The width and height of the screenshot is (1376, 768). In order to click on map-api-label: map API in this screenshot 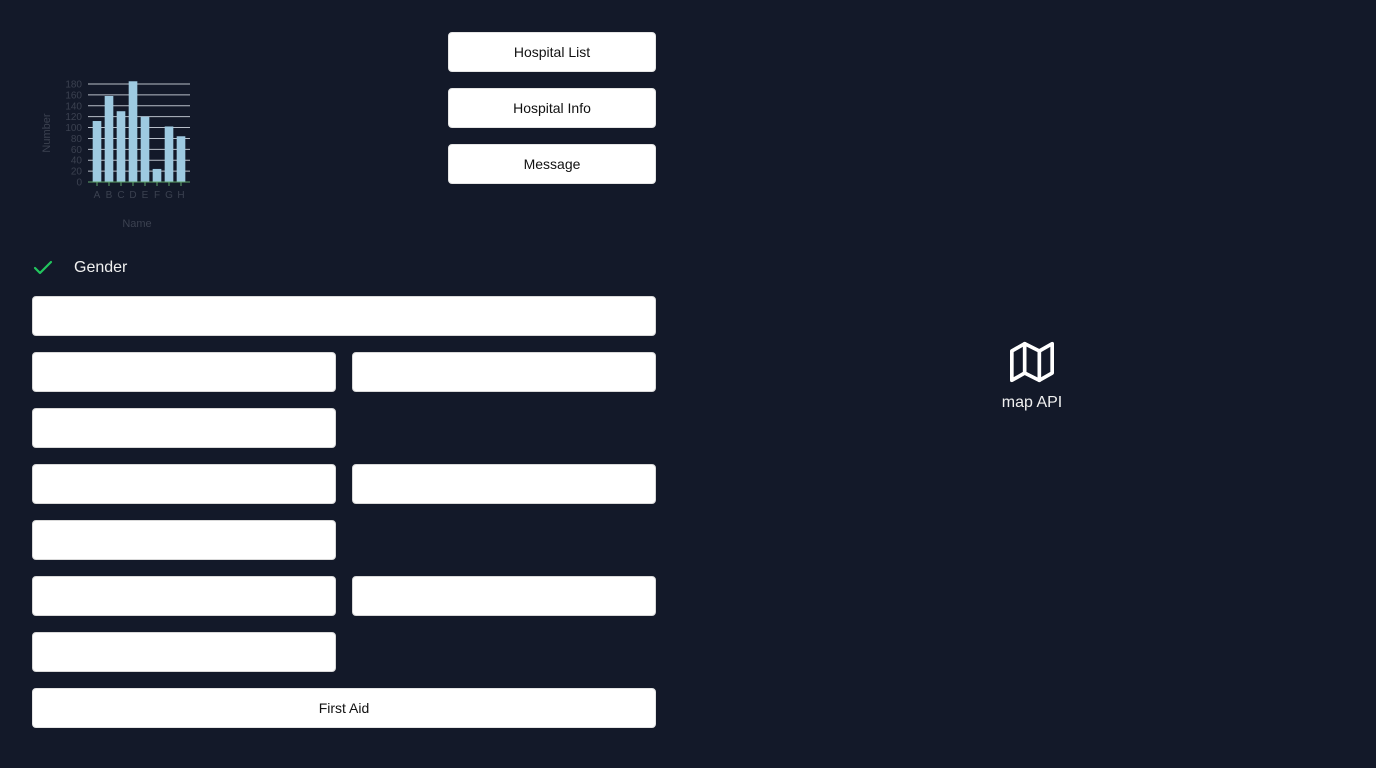, I will do `click(1032, 402)`.